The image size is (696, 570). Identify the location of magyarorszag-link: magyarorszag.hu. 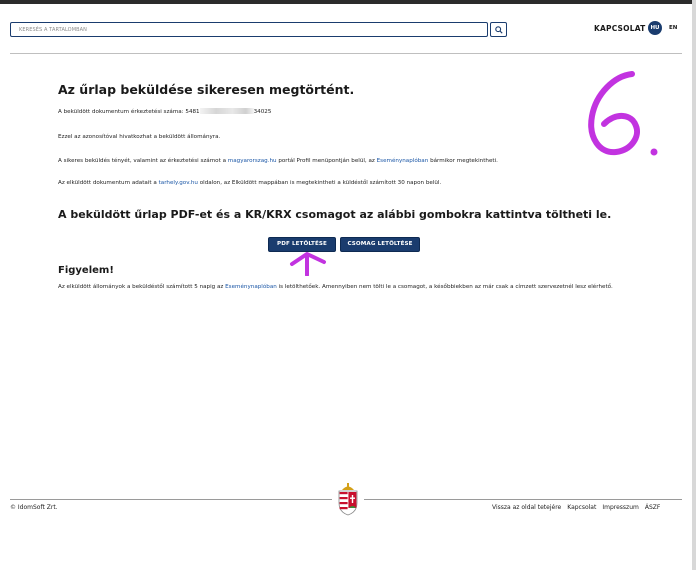
(252, 161).